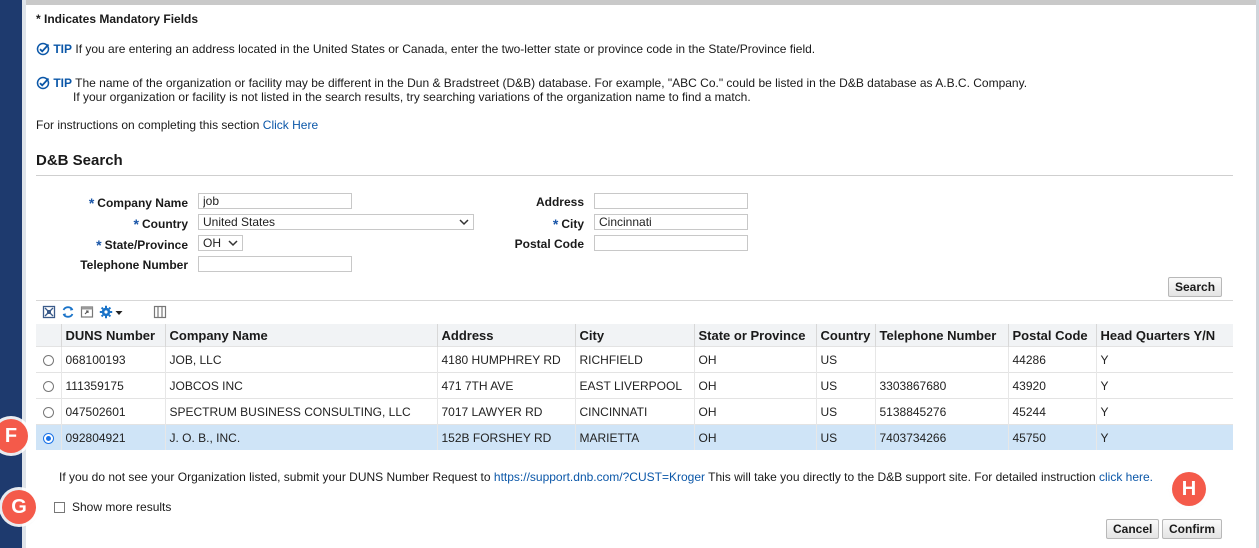  Describe the element at coordinates (112, 359) in the screenshot. I see `duns-cell: 068100193` at that location.